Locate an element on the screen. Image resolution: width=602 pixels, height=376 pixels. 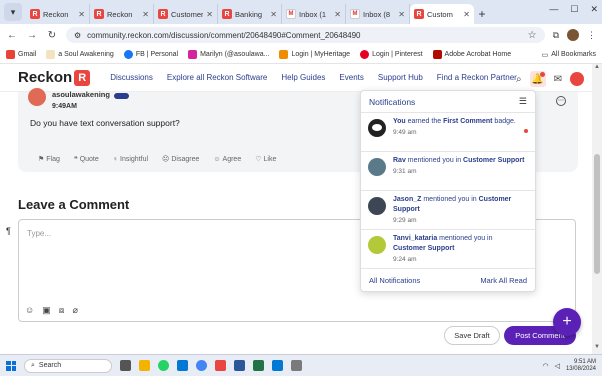
reckon-logo: Reckon R is located at coordinates (54, 77).